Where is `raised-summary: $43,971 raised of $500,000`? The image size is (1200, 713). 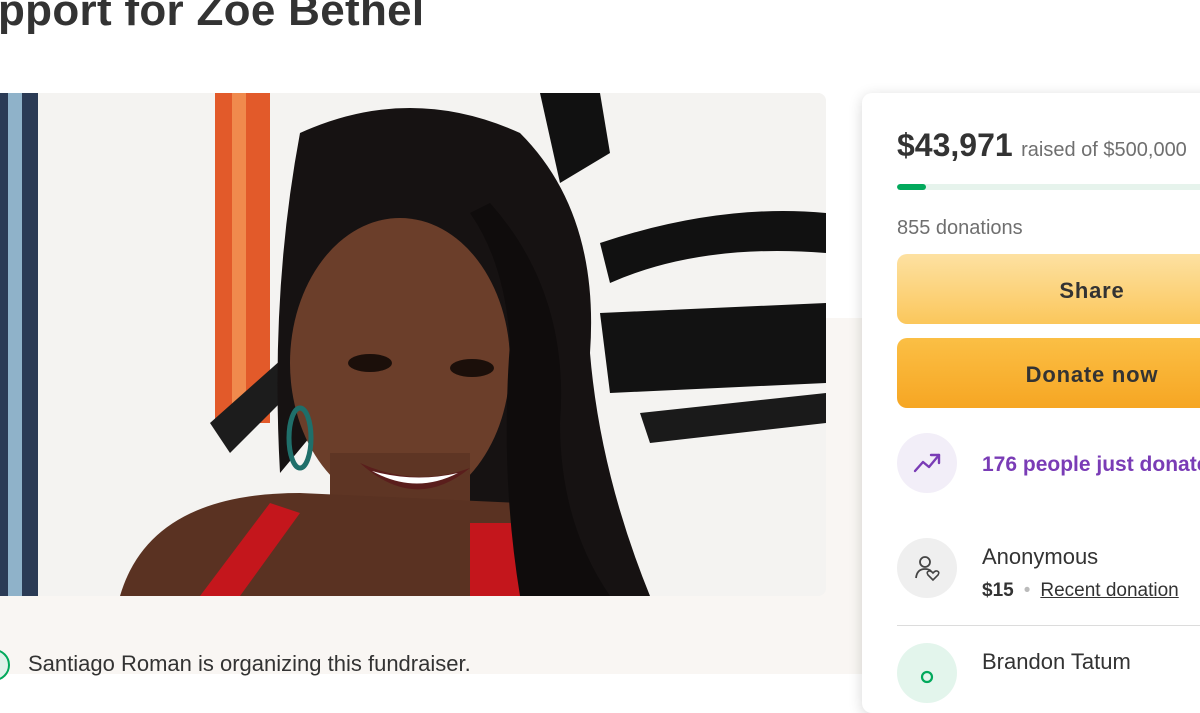
raised-summary: $43,971 raised of $500,000 is located at coordinates (1042, 145).